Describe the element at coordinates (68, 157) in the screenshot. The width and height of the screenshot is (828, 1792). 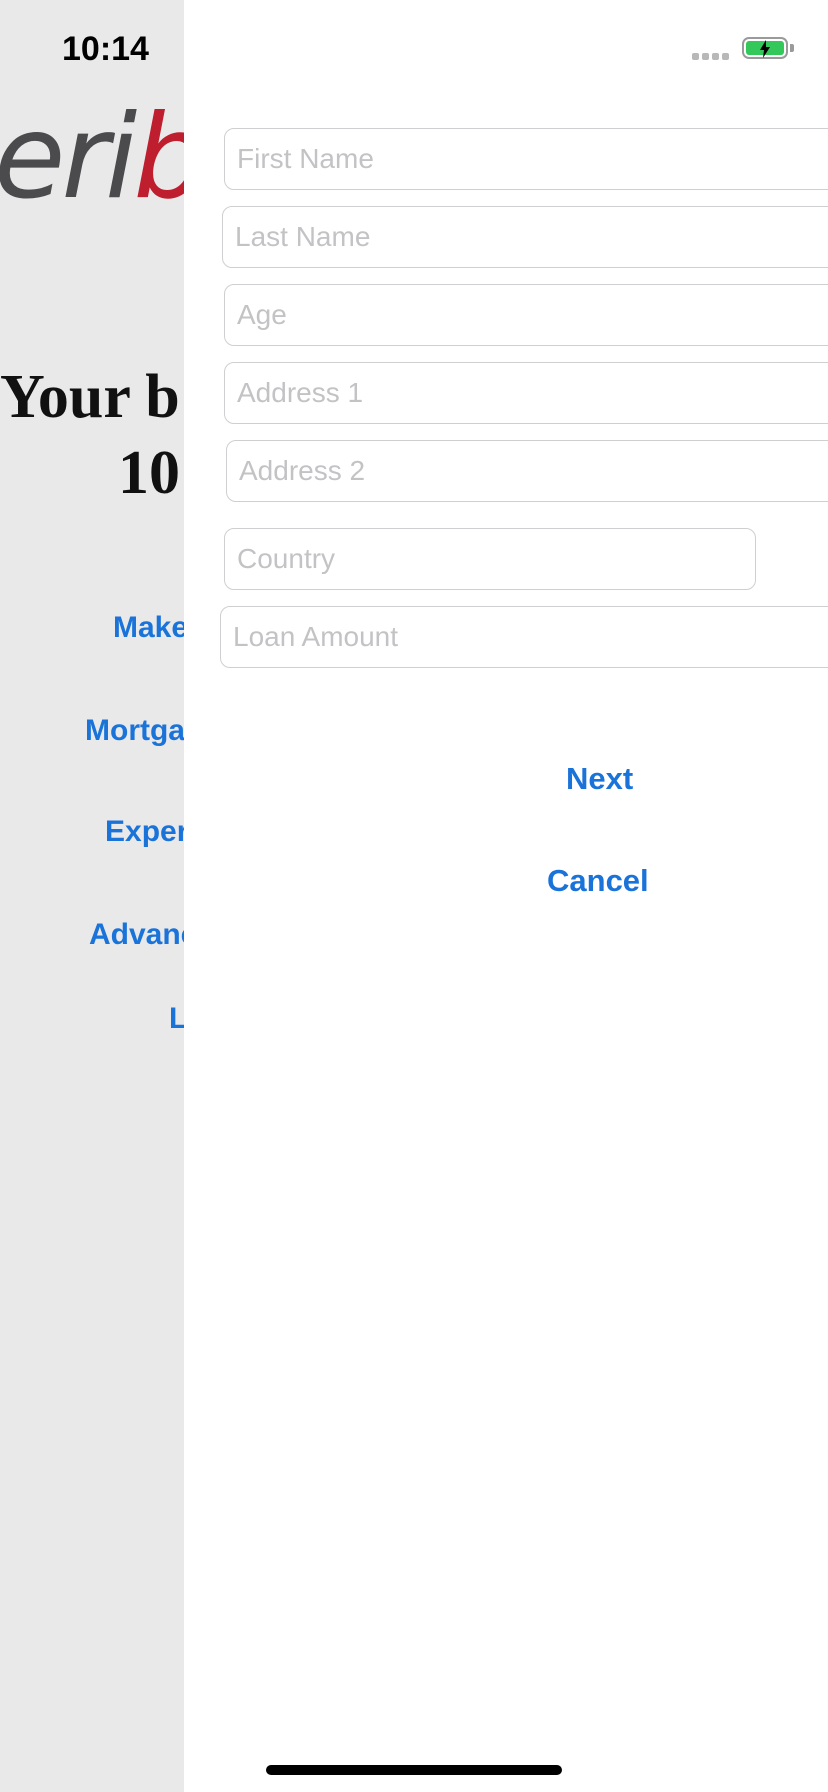
I see `logo-text-dark: eri` at that location.